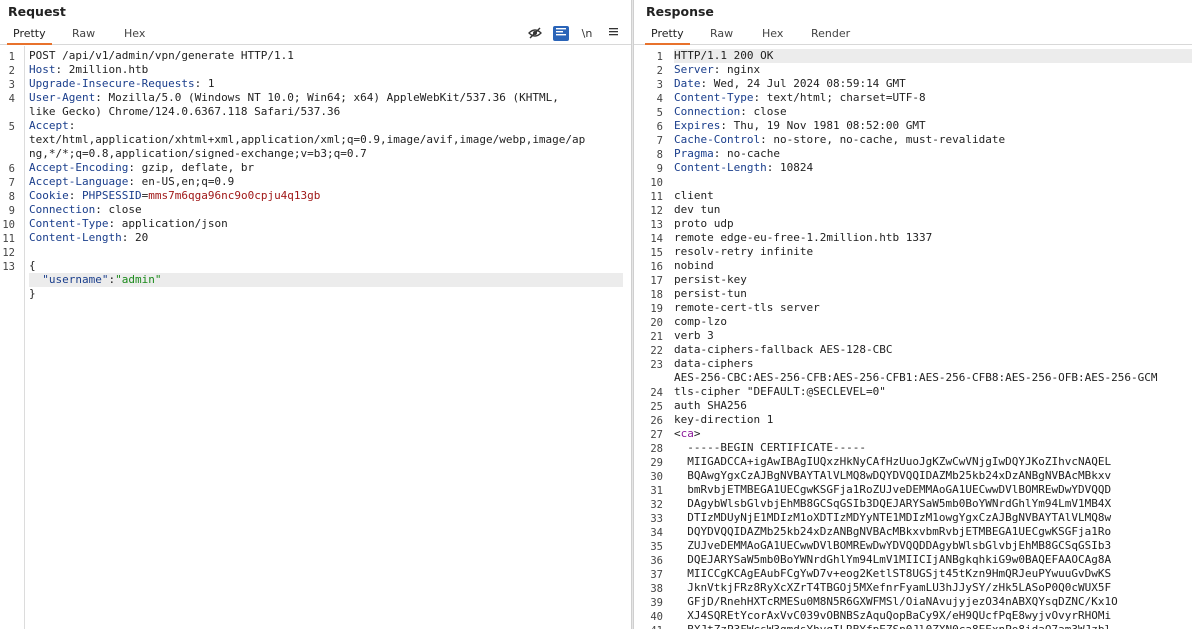 The image size is (1192, 629). What do you see at coordinates (933, 364) in the screenshot?
I see `code-line: data-ciphers` at bounding box center [933, 364].